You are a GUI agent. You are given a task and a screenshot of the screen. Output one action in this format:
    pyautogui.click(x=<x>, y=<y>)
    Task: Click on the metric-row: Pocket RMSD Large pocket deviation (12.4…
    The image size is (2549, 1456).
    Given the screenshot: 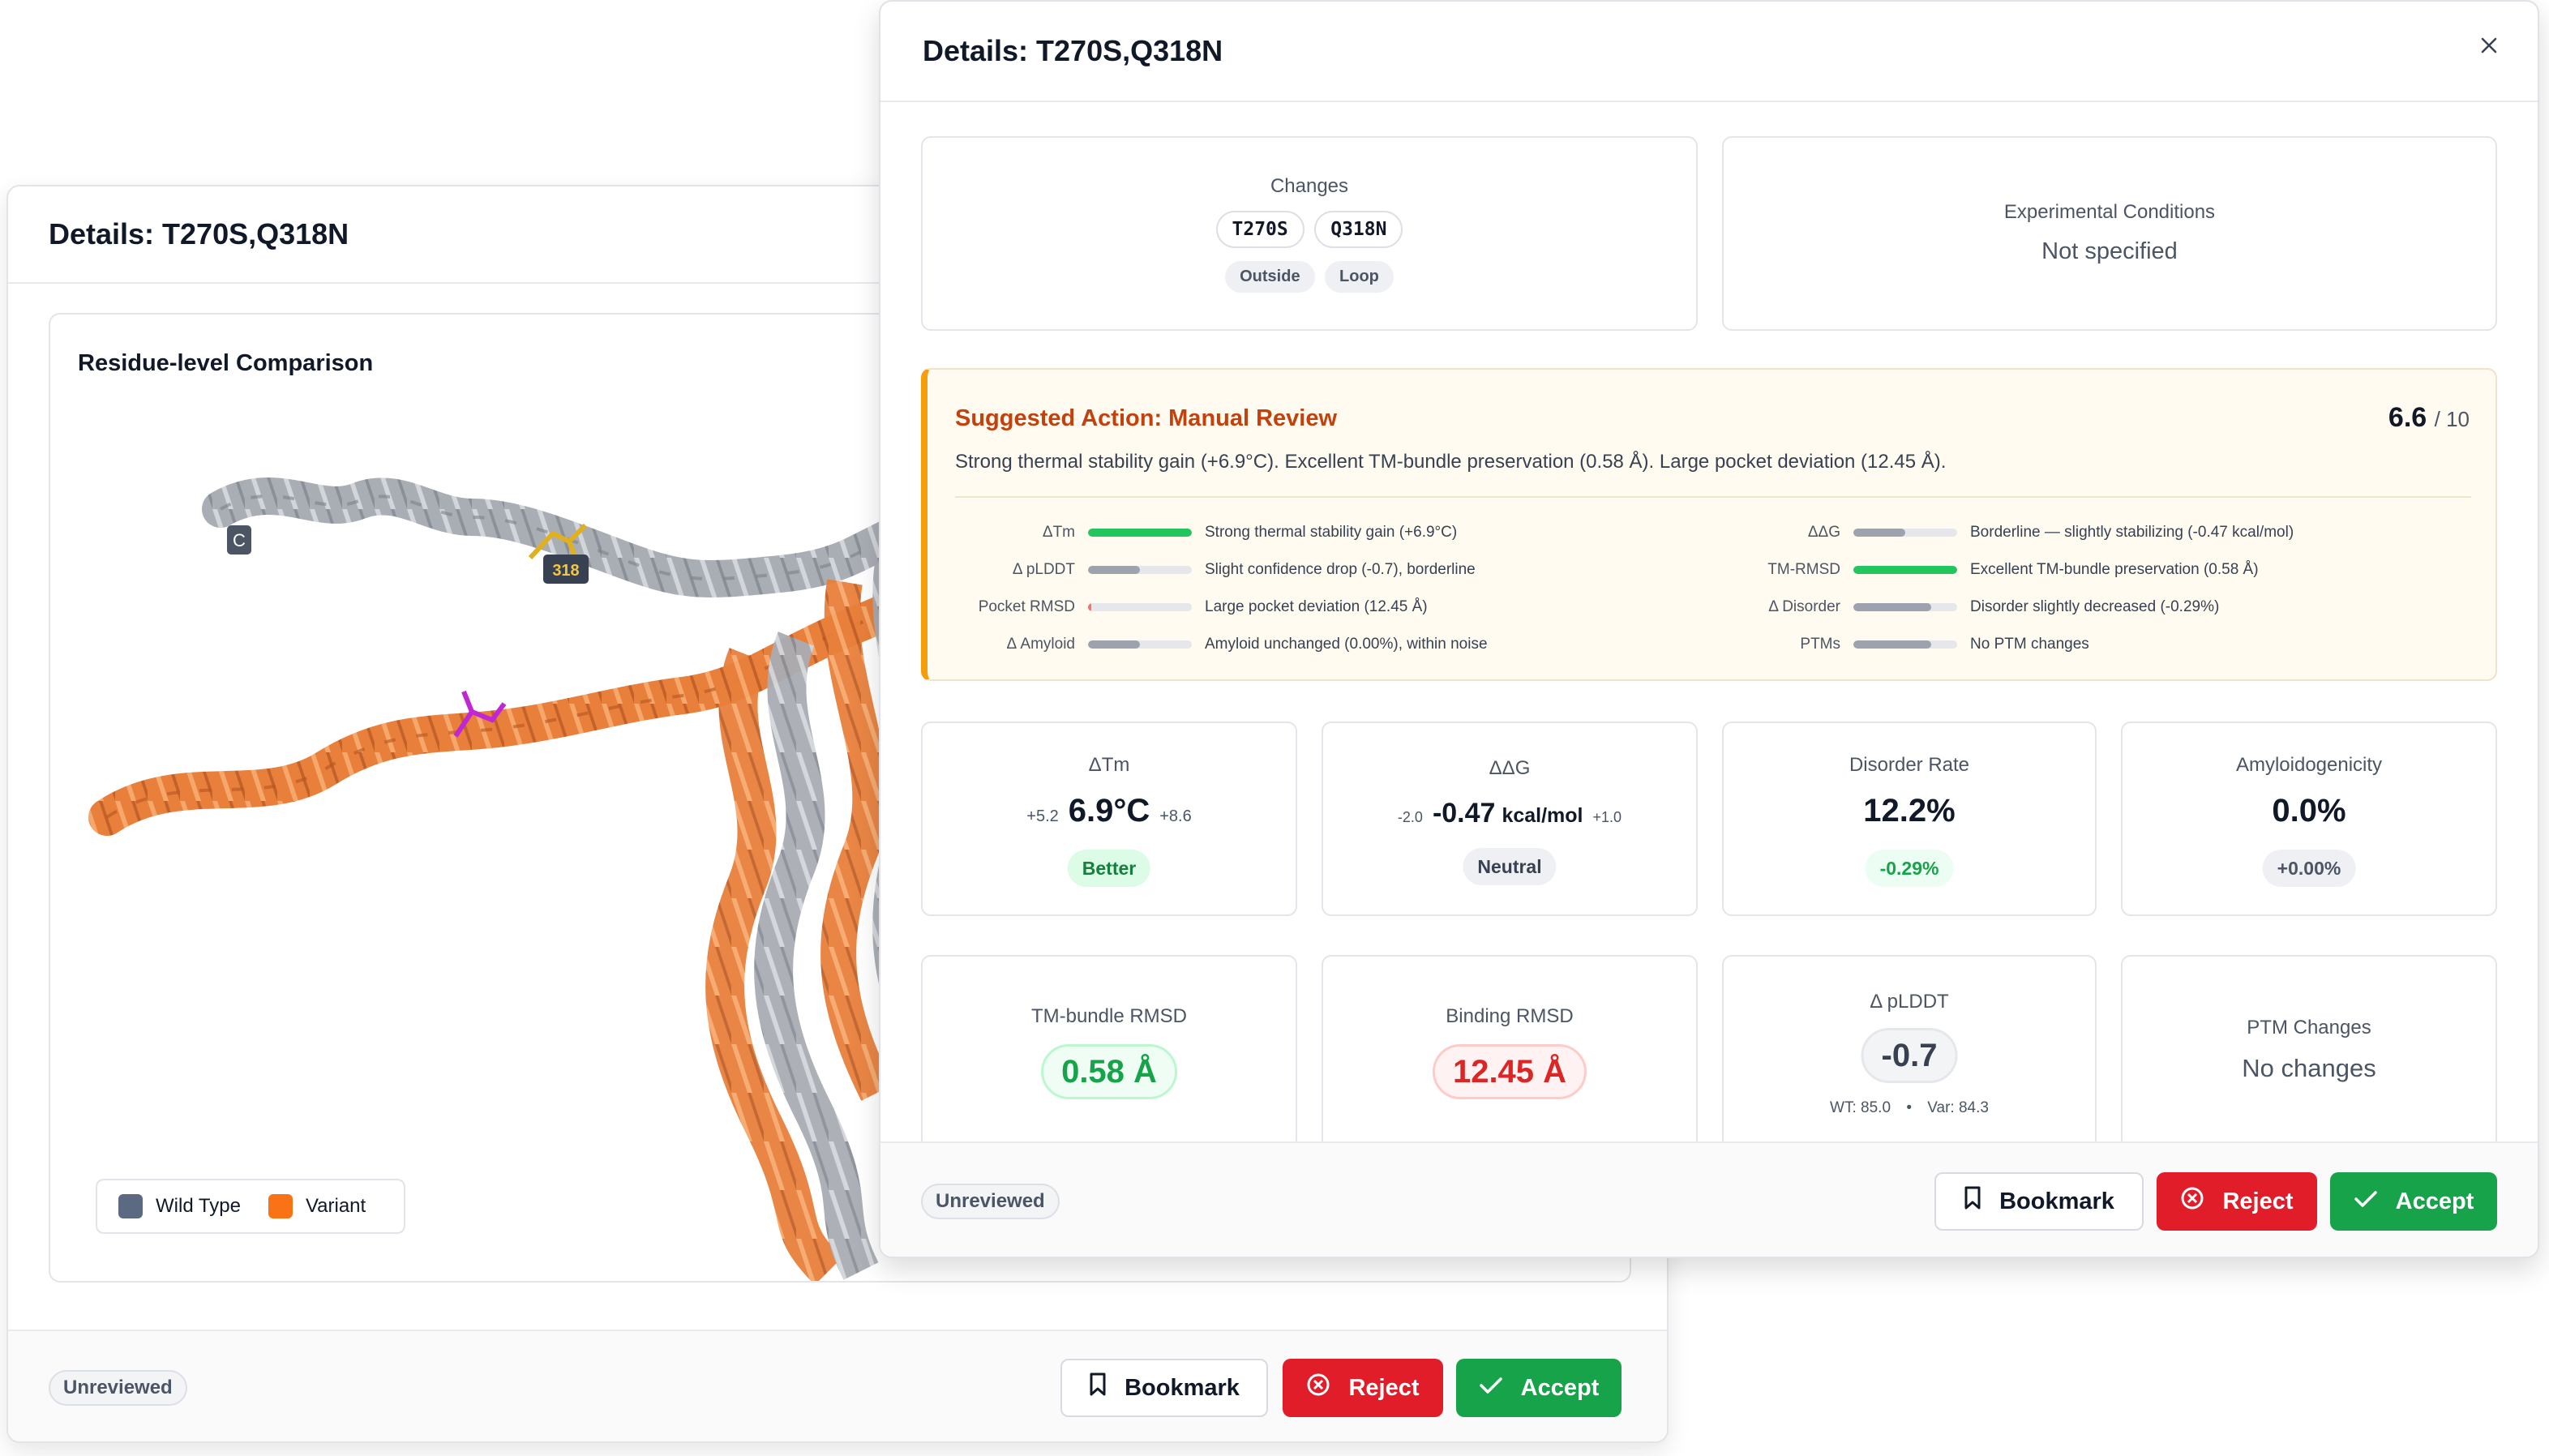 What is the action you would take?
    pyautogui.click(x=1203, y=607)
    